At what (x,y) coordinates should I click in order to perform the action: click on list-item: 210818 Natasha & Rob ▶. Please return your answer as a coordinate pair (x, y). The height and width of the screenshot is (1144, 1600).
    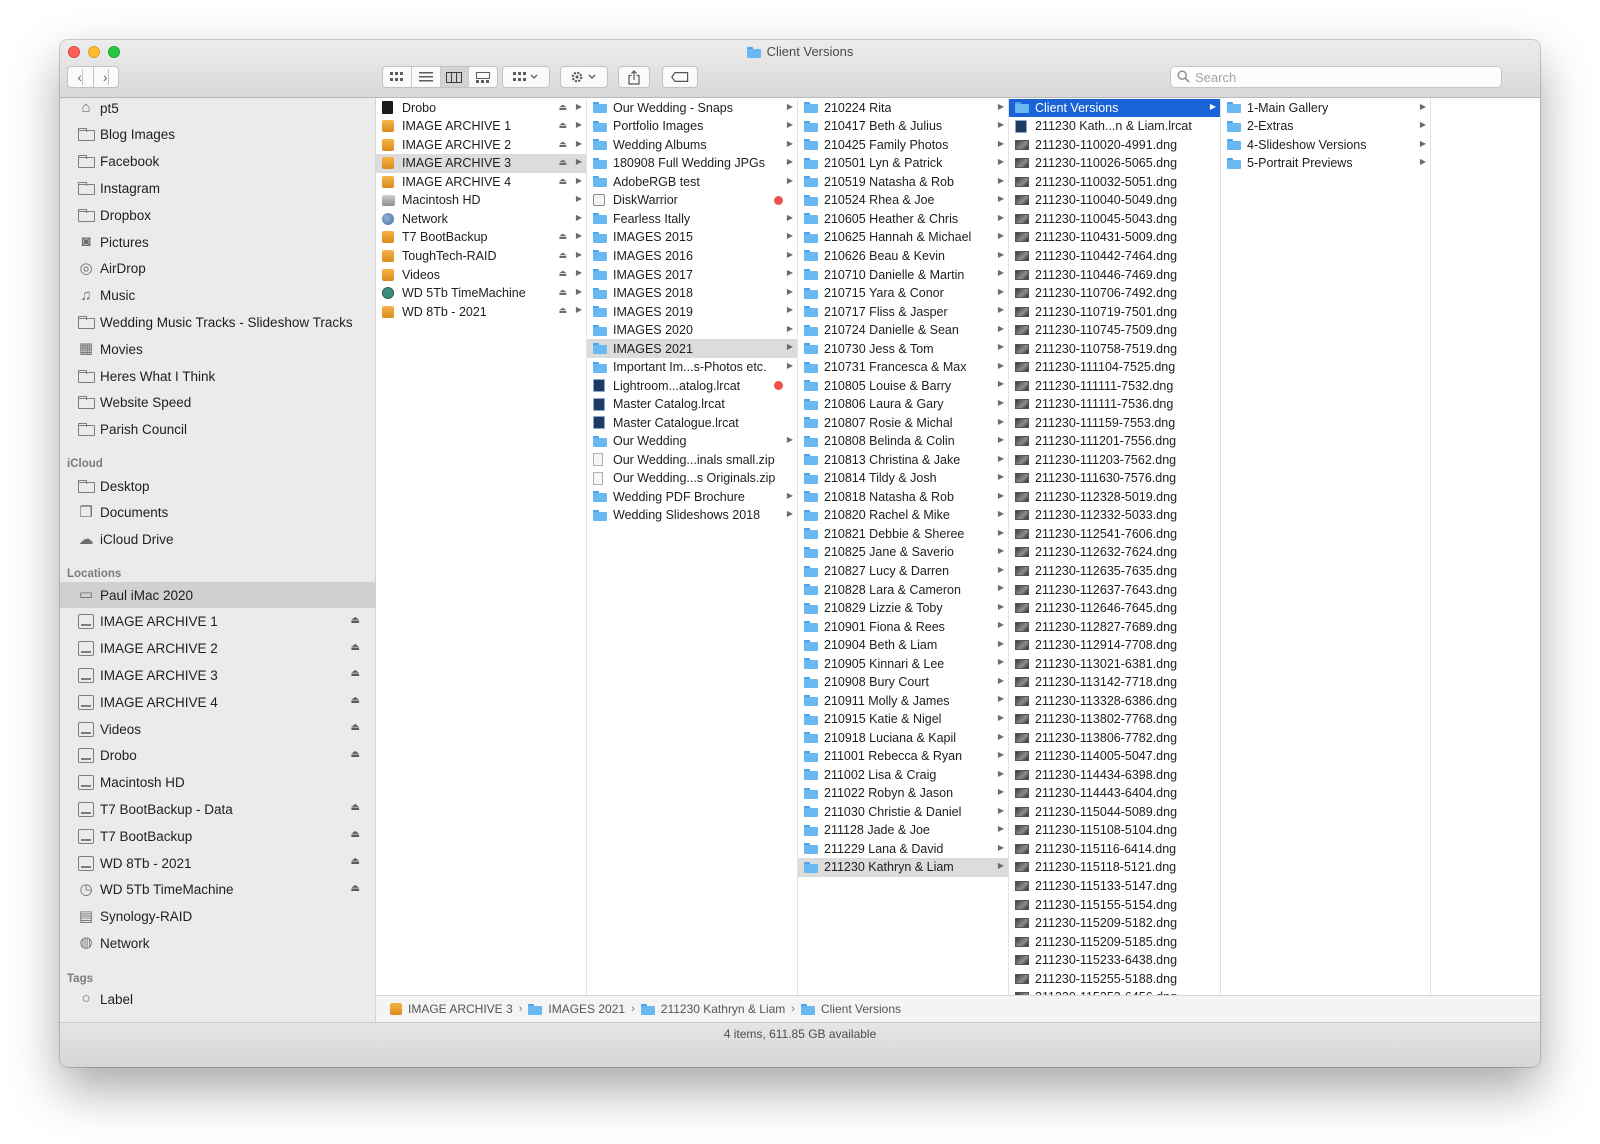
    Looking at the image, I should click on (903, 497).